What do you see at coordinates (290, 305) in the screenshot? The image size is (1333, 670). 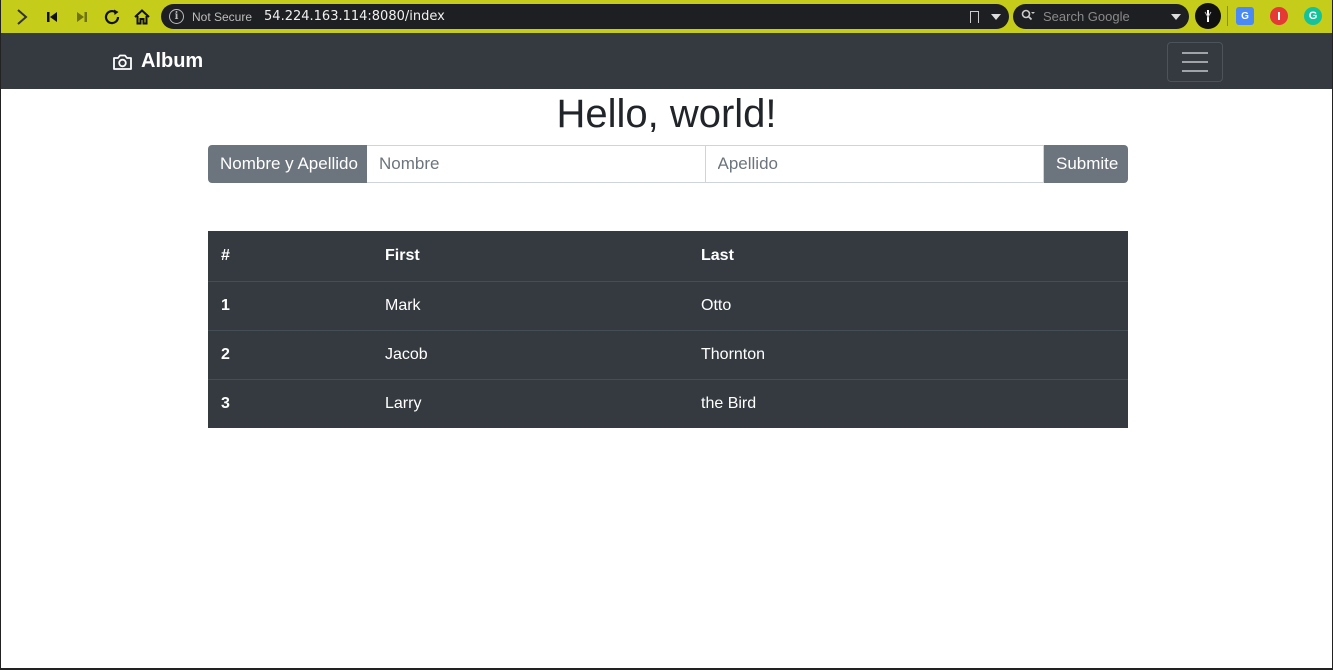 I see `row-number: 1` at bounding box center [290, 305].